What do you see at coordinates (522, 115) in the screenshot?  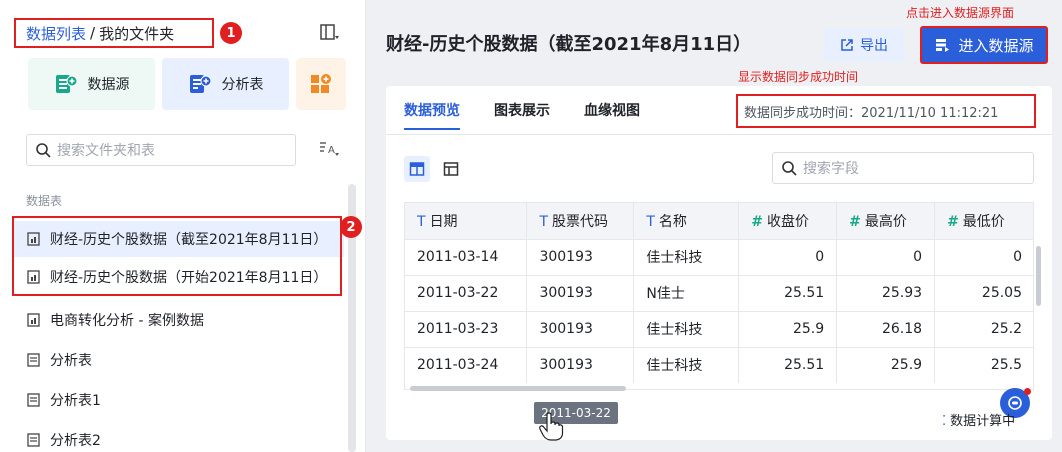 I see `tab-chart-display: 图表展示` at bounding box center [522, 115].